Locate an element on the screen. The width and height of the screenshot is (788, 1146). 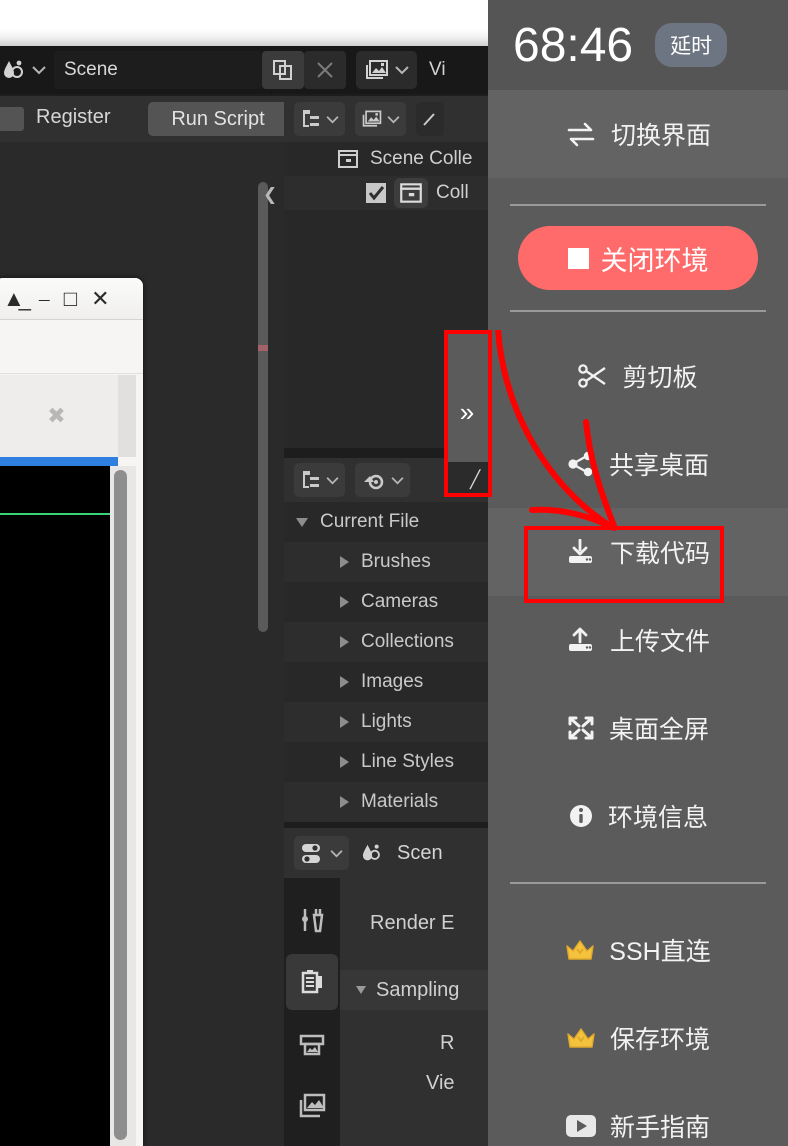
blendfile-filter-button is located at coordinates (382, 480).